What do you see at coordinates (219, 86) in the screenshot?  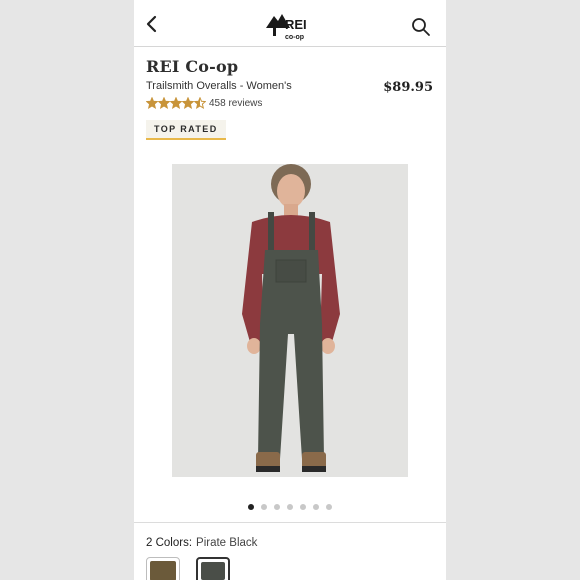 I see `product-name: Trailsmith Overalls - Women's` at bounding box center [219, 86].